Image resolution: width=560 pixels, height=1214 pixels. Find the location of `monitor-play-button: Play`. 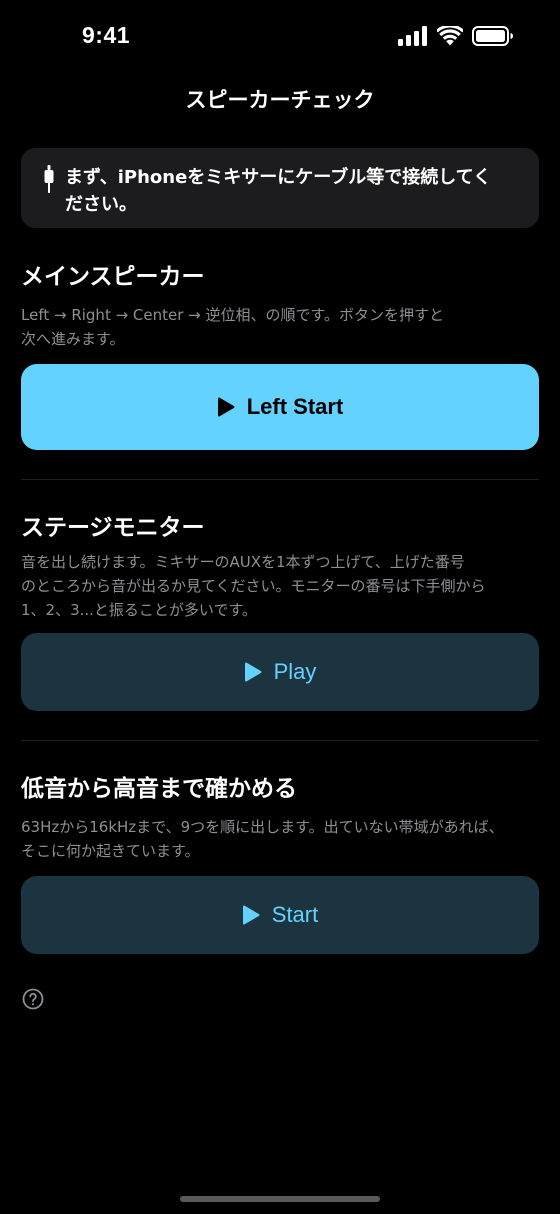

monitor-play-button: Play is located at coordinates (280, 672).